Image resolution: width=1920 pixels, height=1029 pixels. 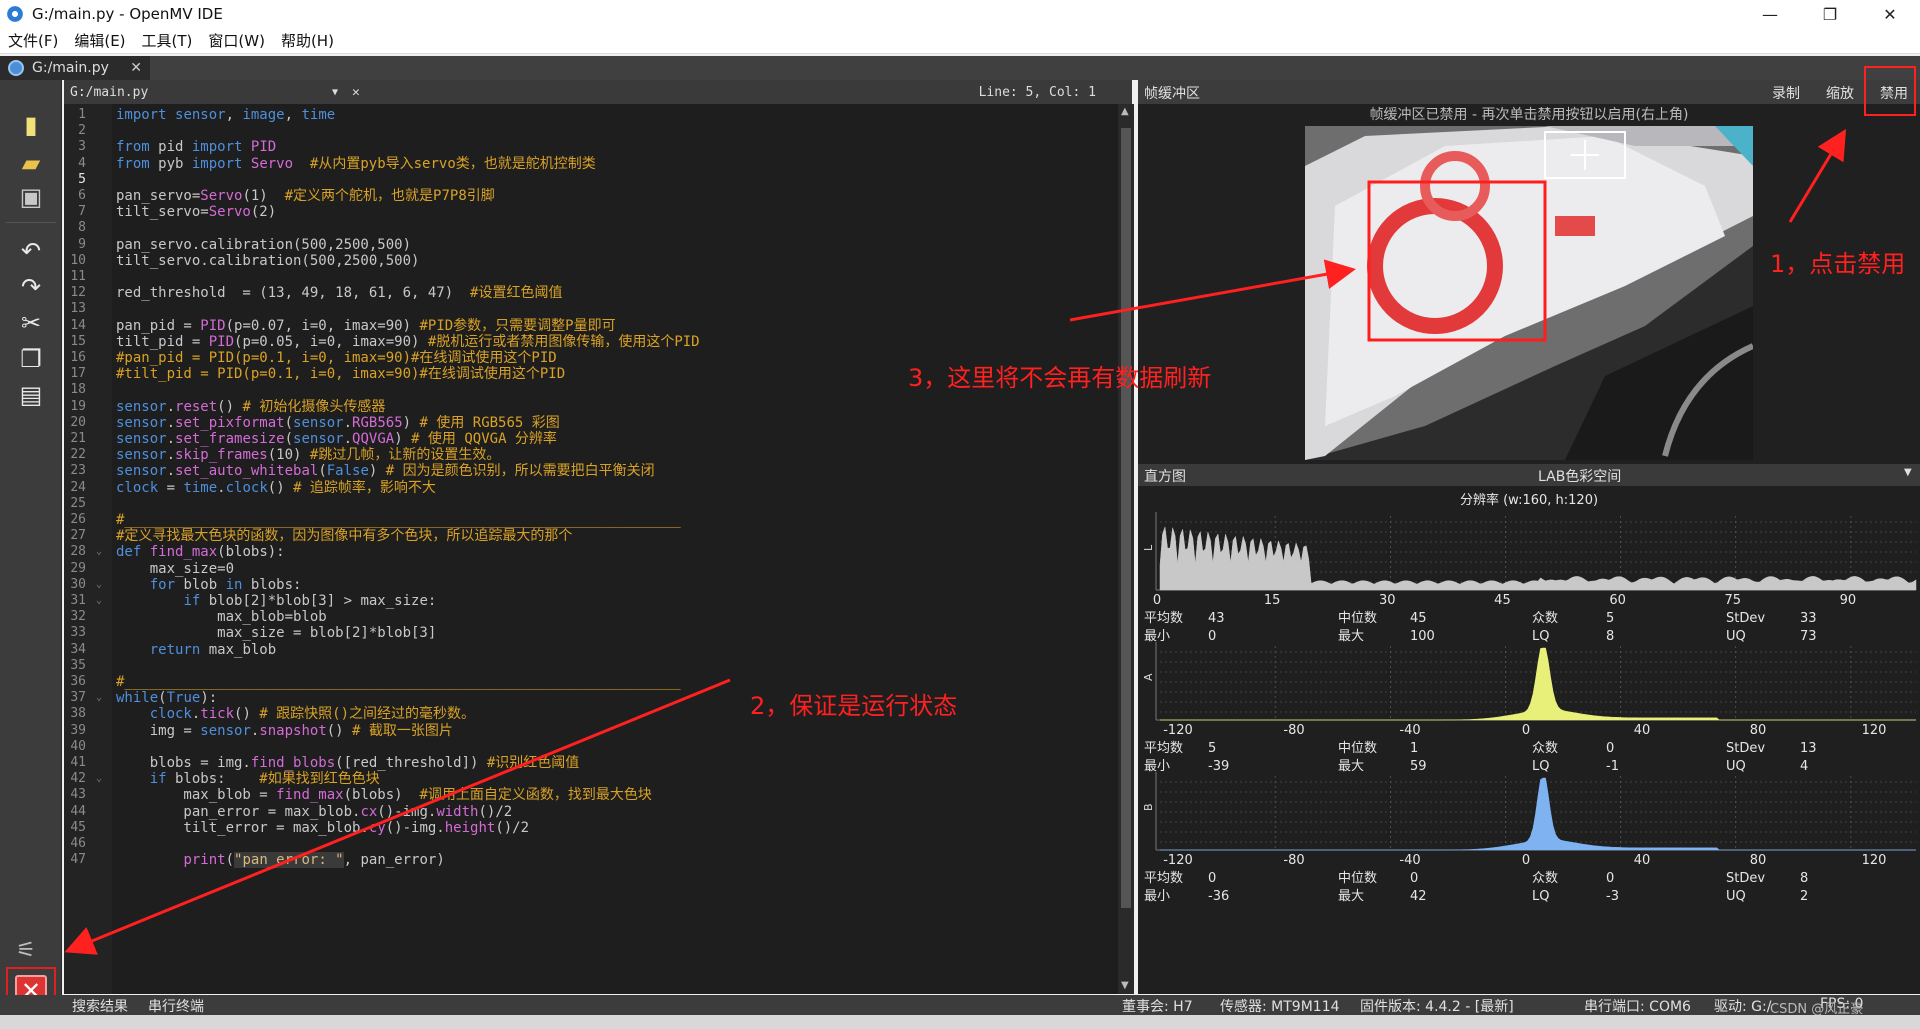 I want to click on restore-button: ❐, so click(x=1830, y=14).